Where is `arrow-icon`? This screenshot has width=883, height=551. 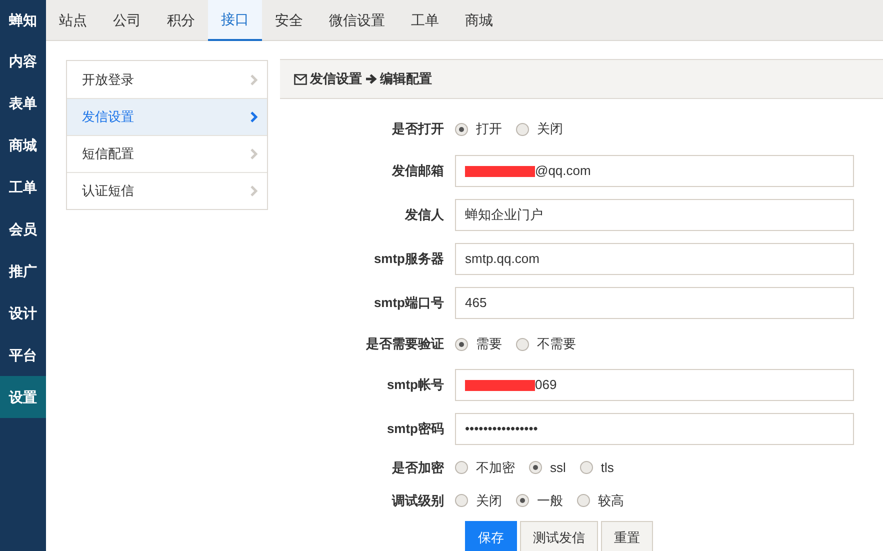 arrow-icon is located at coordinates (371, 79).